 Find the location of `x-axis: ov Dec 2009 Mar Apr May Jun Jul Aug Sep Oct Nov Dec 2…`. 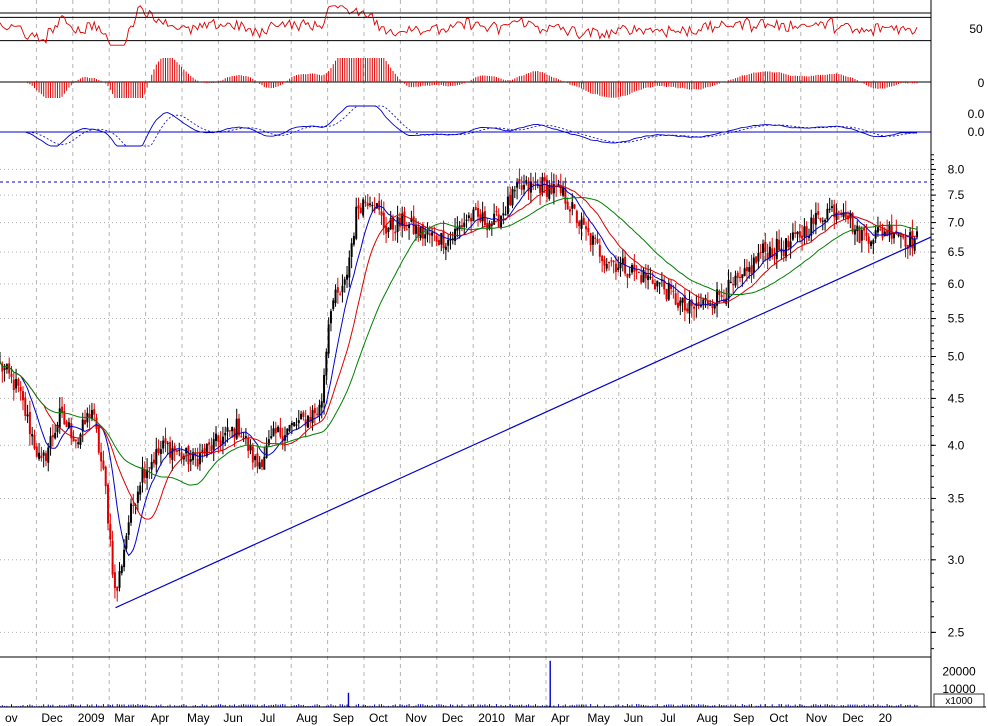

x-axis: ov Dec 2009 Mar Apr May Jun Jul Aug Sep Oct Nov Dec 2… is located at coordinates (448, 718).